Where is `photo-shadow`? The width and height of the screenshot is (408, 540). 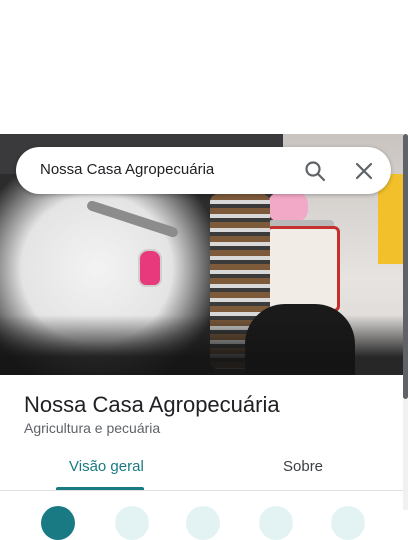 photo-shadow is located at coordinates (201, 345).